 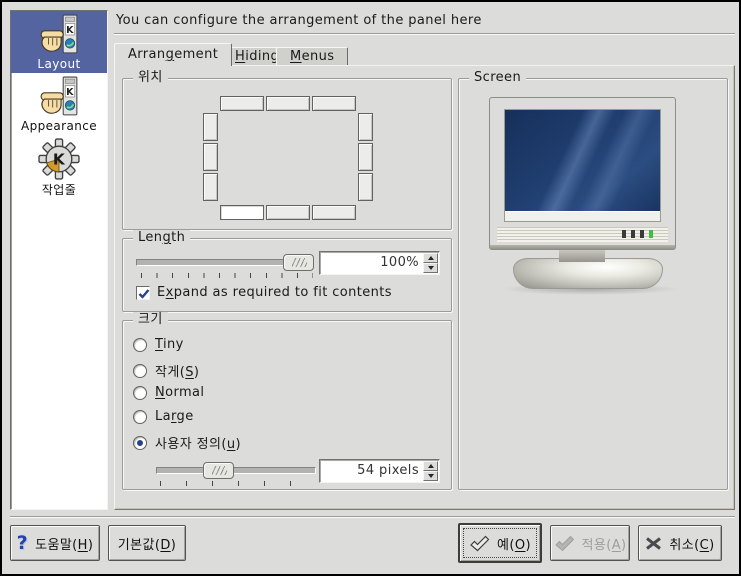 I want to click on ok-button: 예(O), so click(x=500, y=543).